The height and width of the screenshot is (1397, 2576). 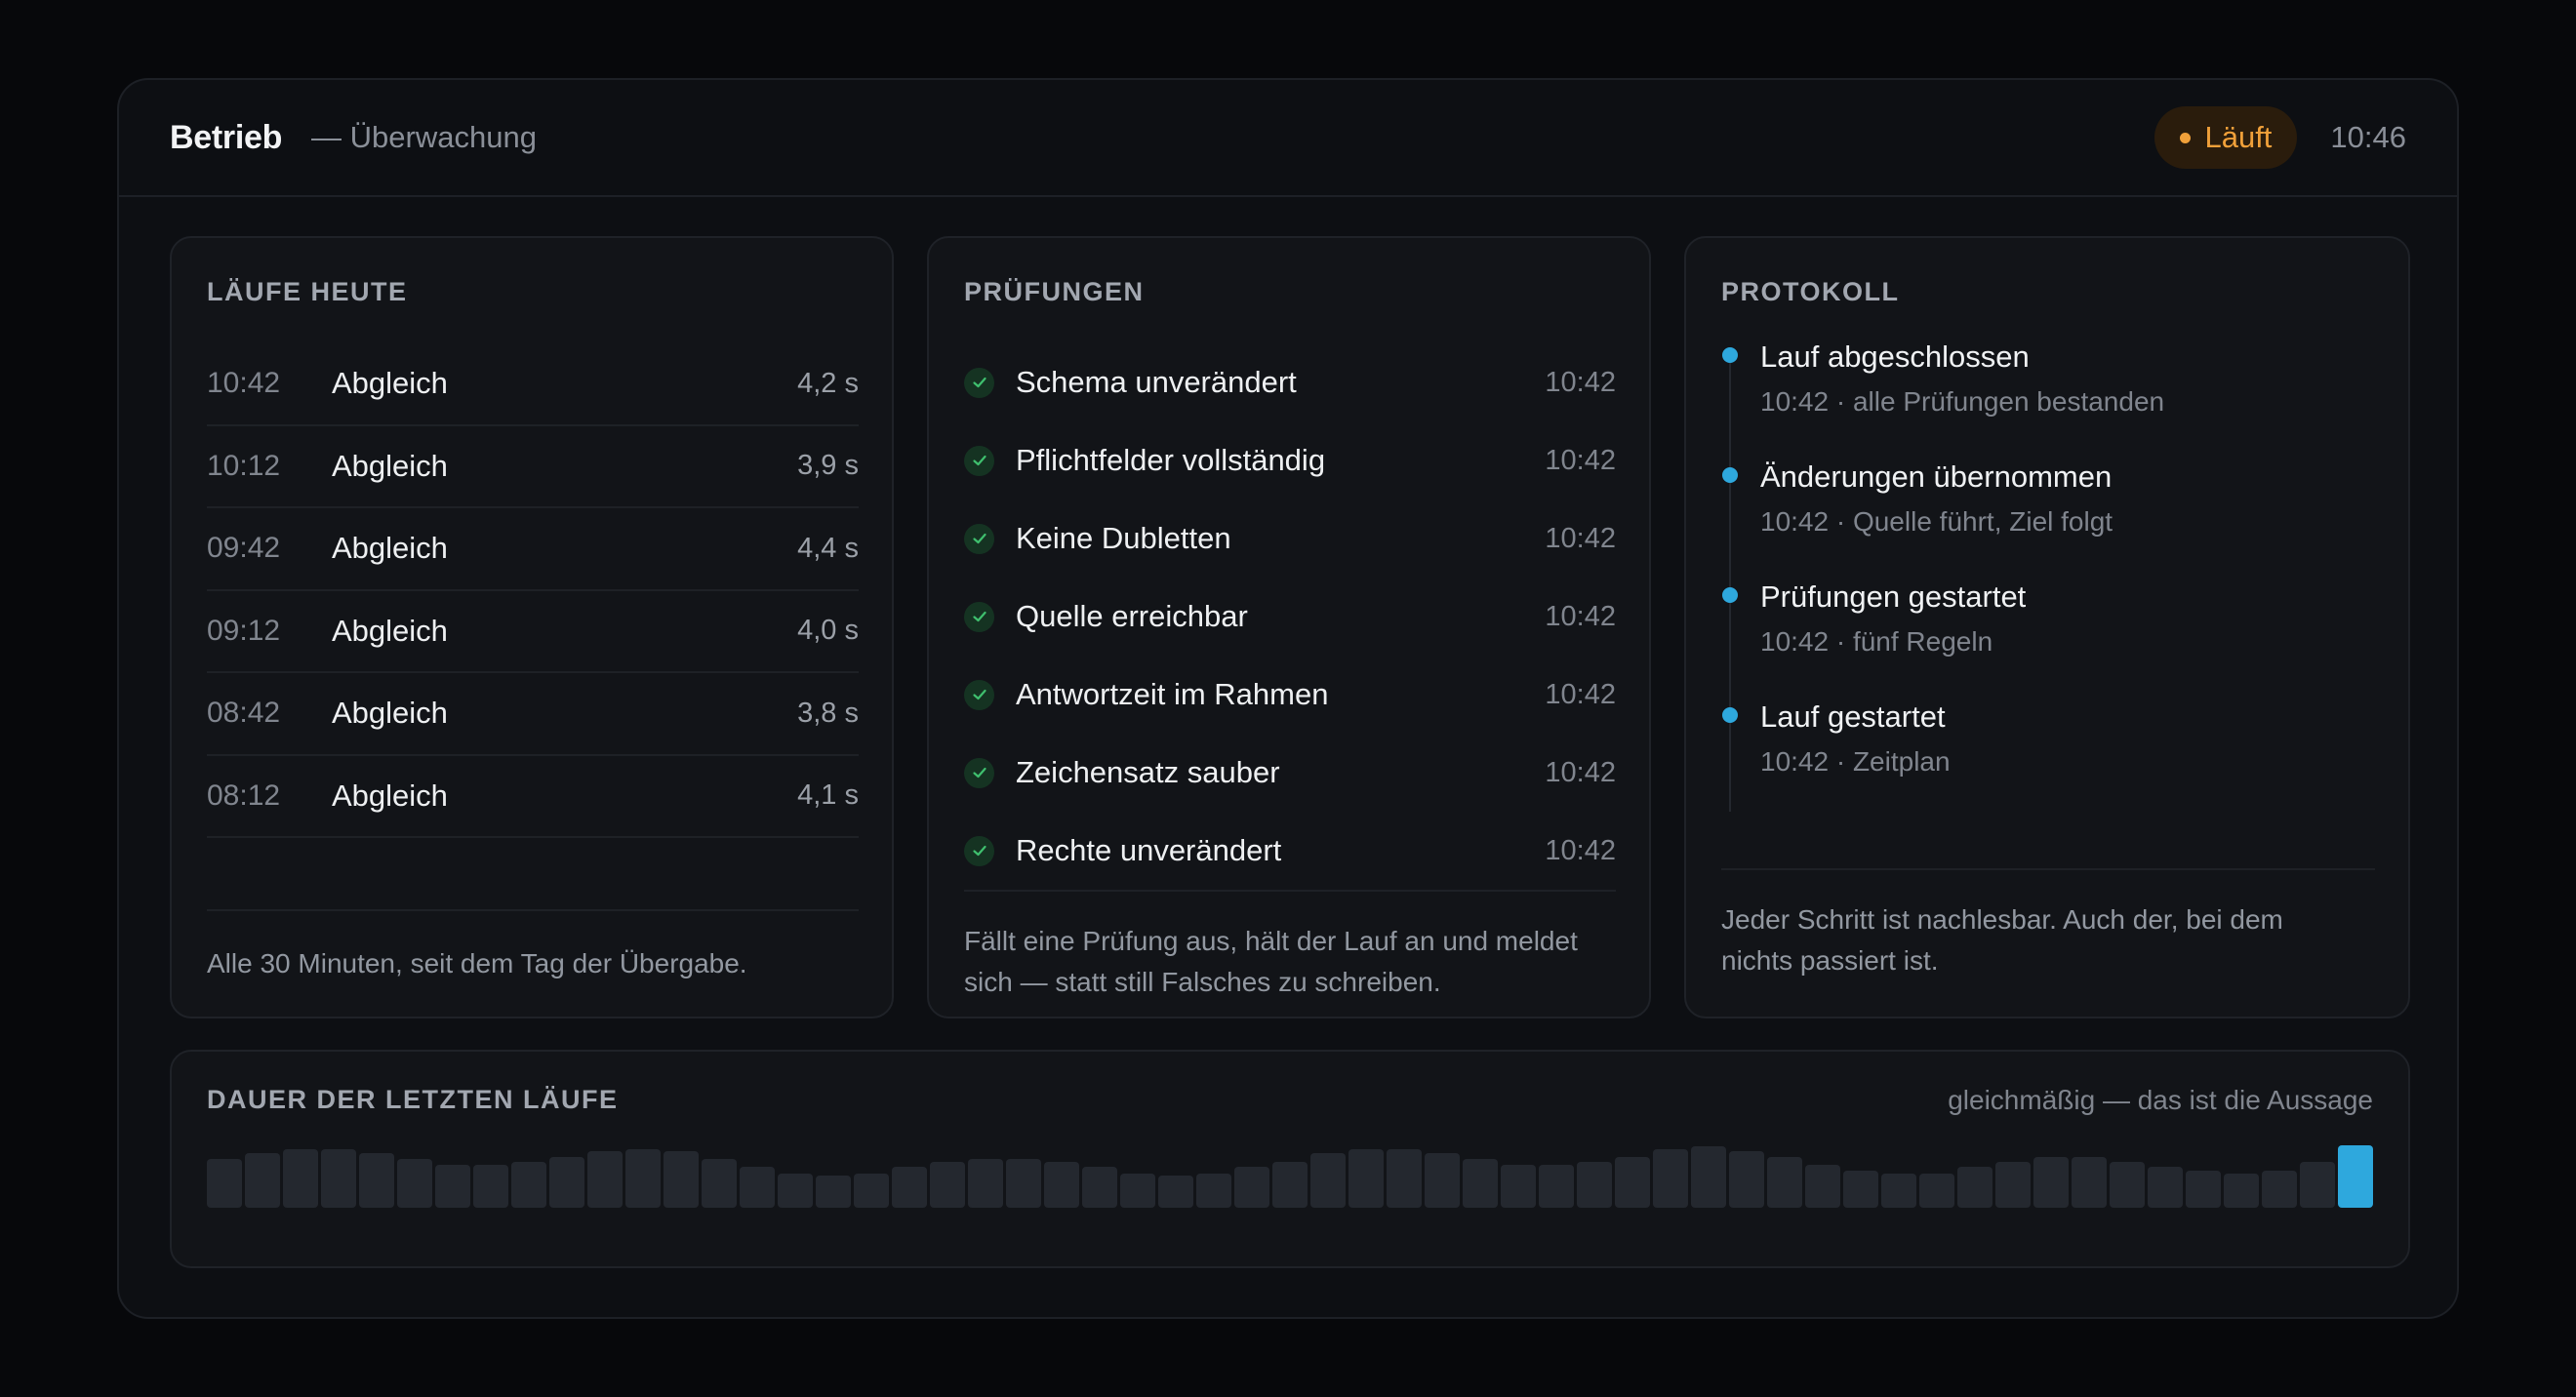 What do you see at coordinates (226, 137) in the screenshot?
I see `app-title: Betrieb` at bounding box center [226, 137].